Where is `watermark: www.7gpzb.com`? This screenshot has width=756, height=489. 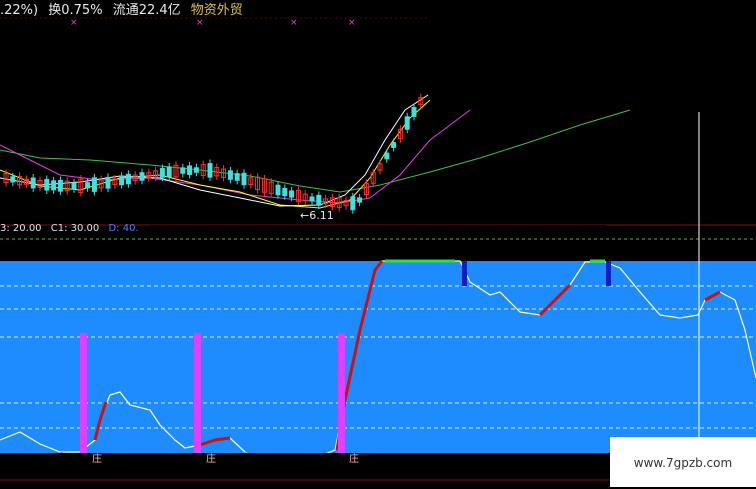
watermark: www.7gpzb.com is located at coordinates (683, 462).